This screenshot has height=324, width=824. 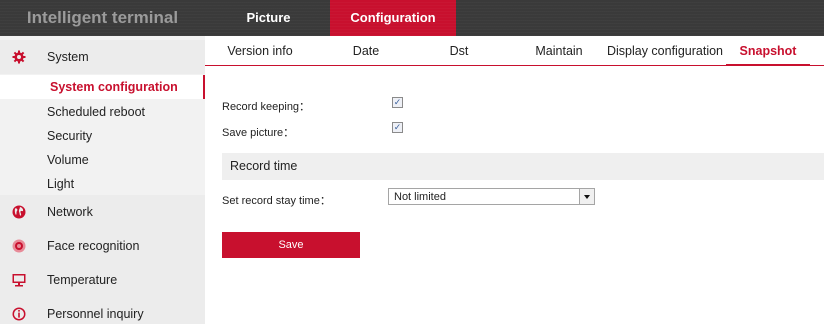 What do you see at coordinates (102, 17) in the screenshot?
I see `app-title: Intelligent terminal` at bounding box center [102, 17].